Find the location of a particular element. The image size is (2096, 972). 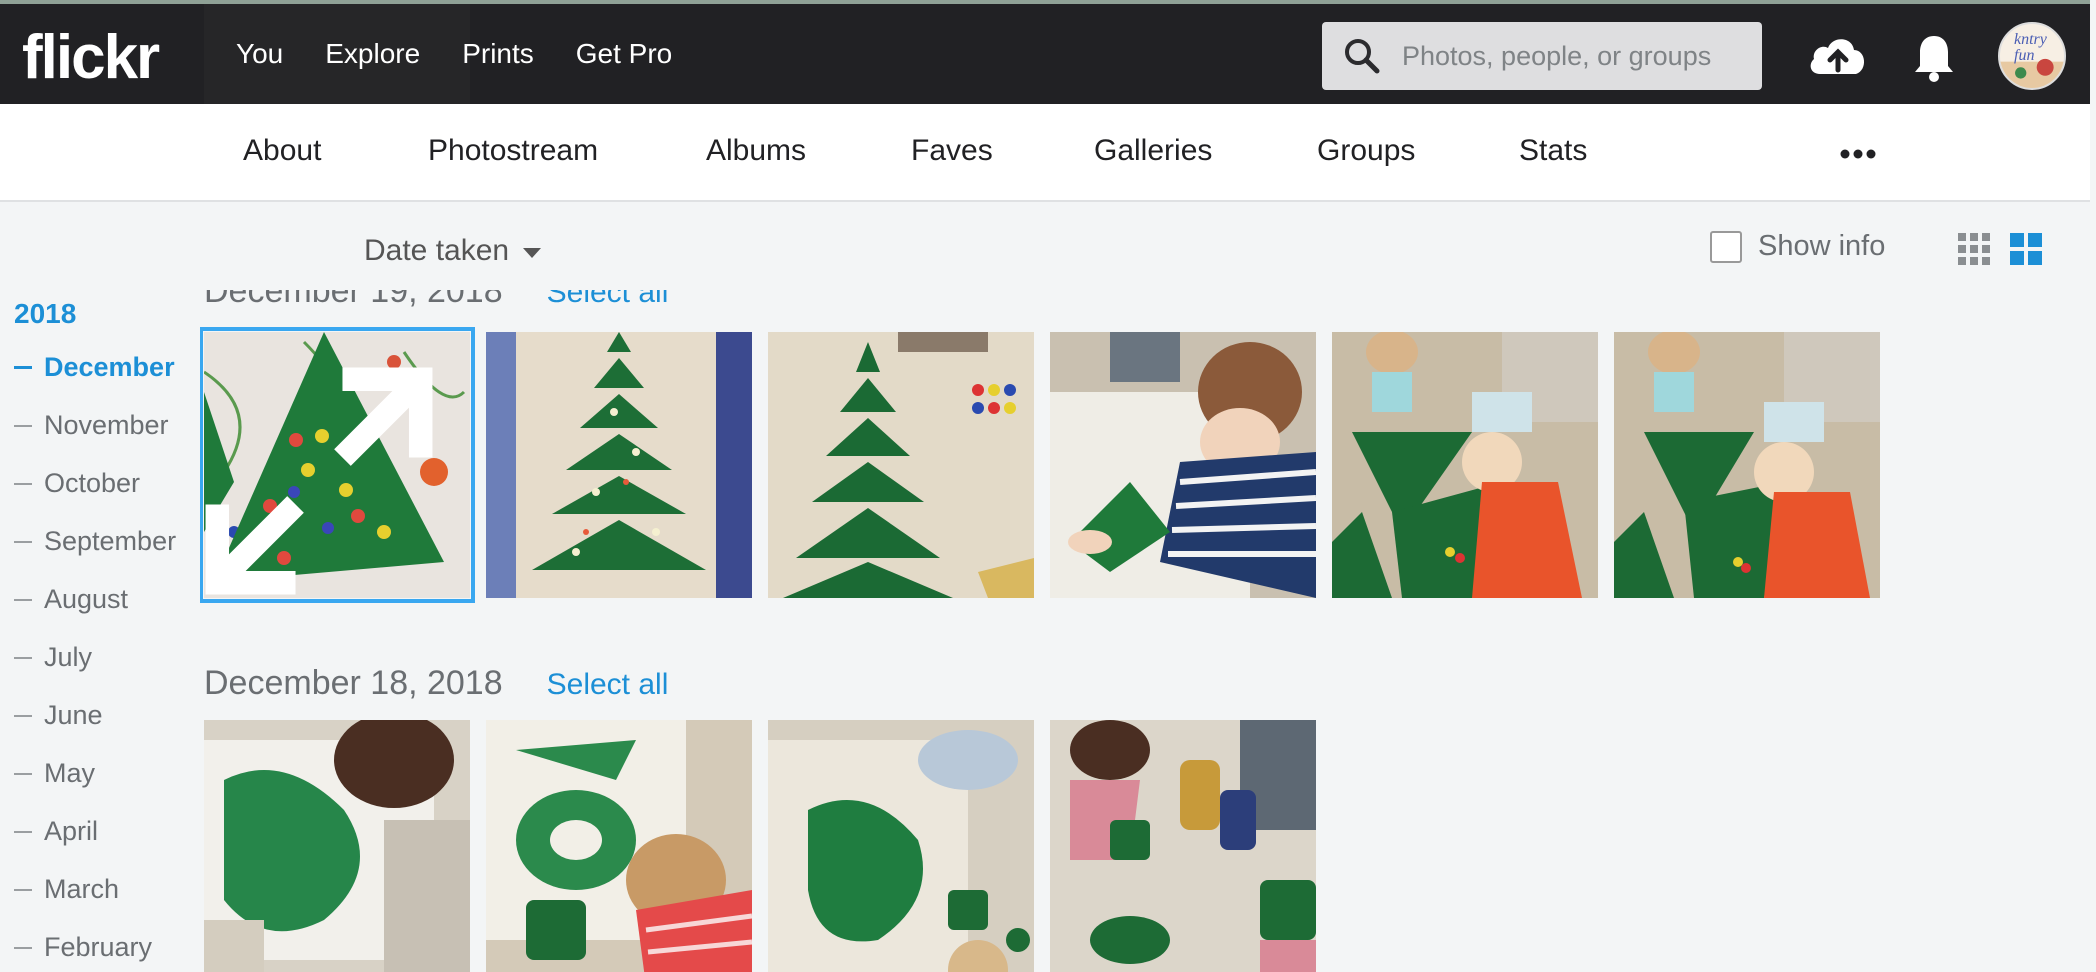

show-info-label: Show info is located at coordinates (1822, 246).